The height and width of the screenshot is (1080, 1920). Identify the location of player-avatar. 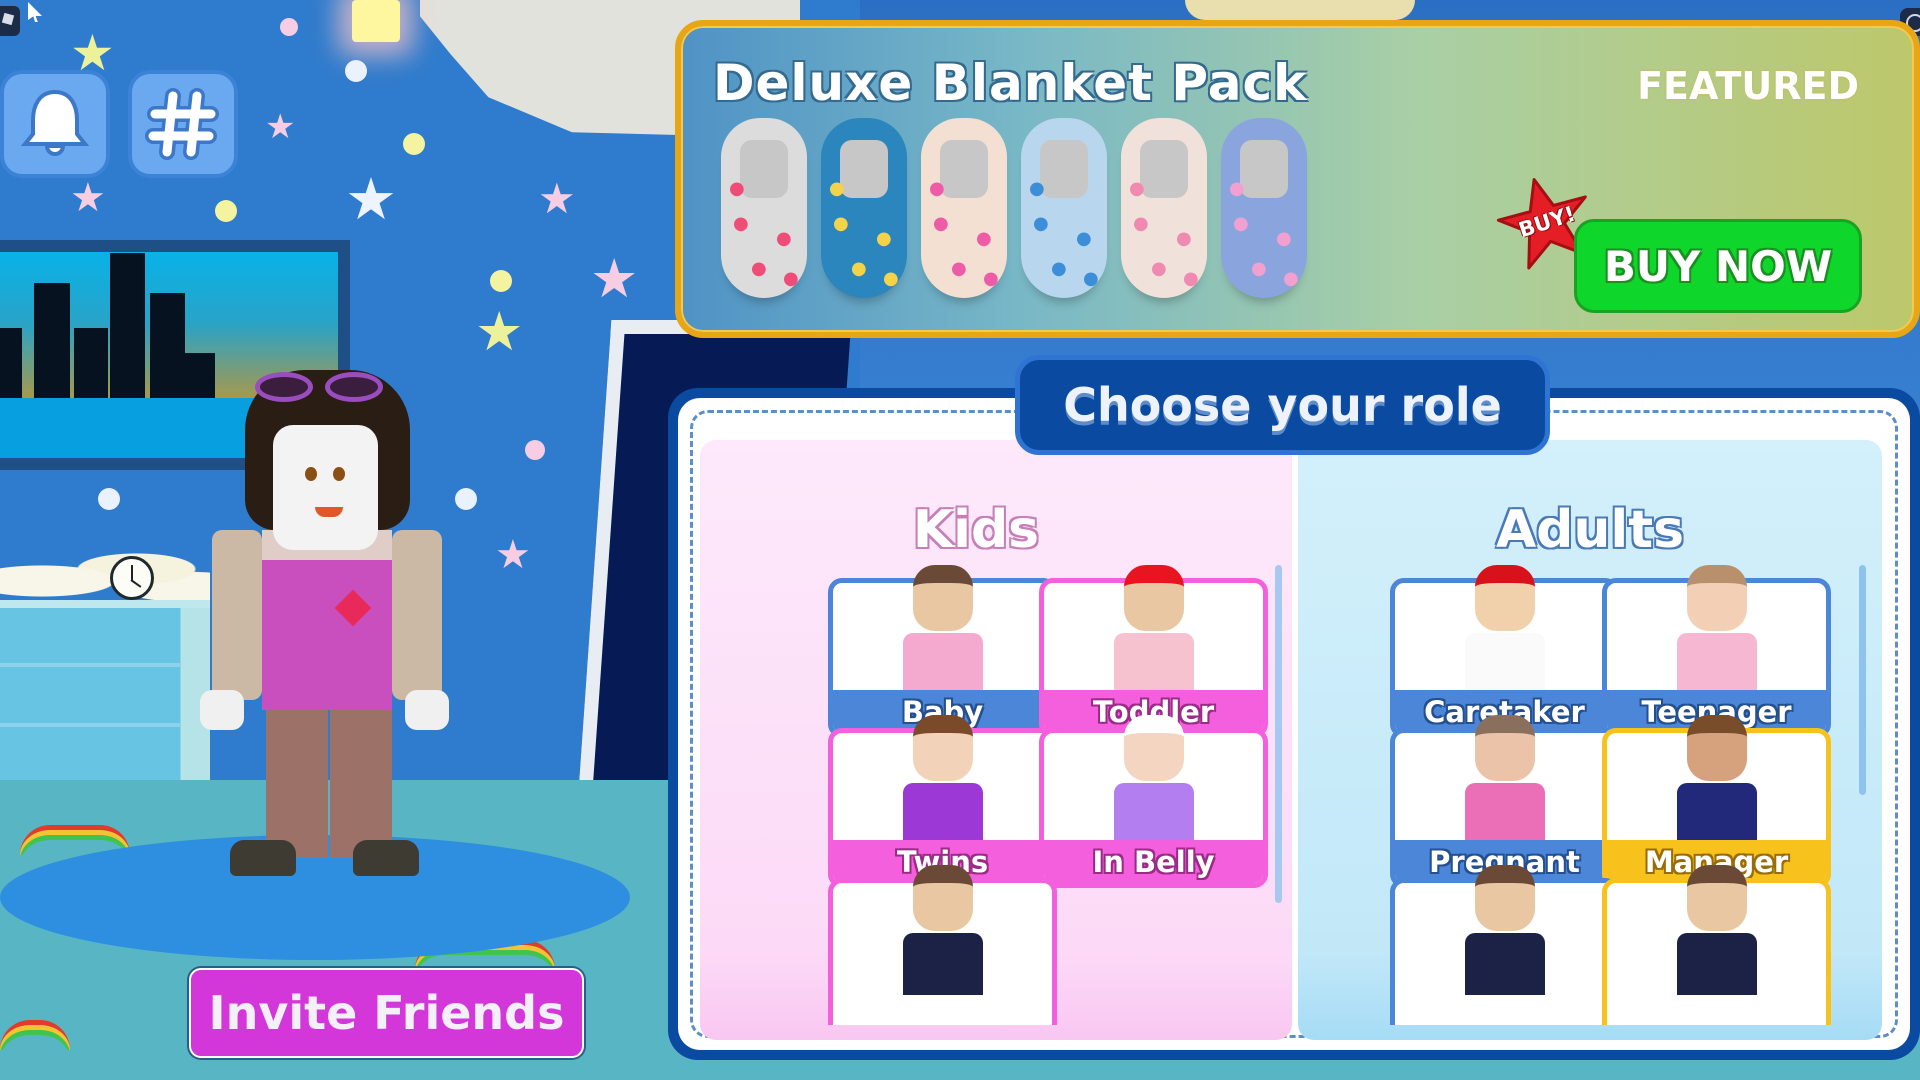
(330, 625).